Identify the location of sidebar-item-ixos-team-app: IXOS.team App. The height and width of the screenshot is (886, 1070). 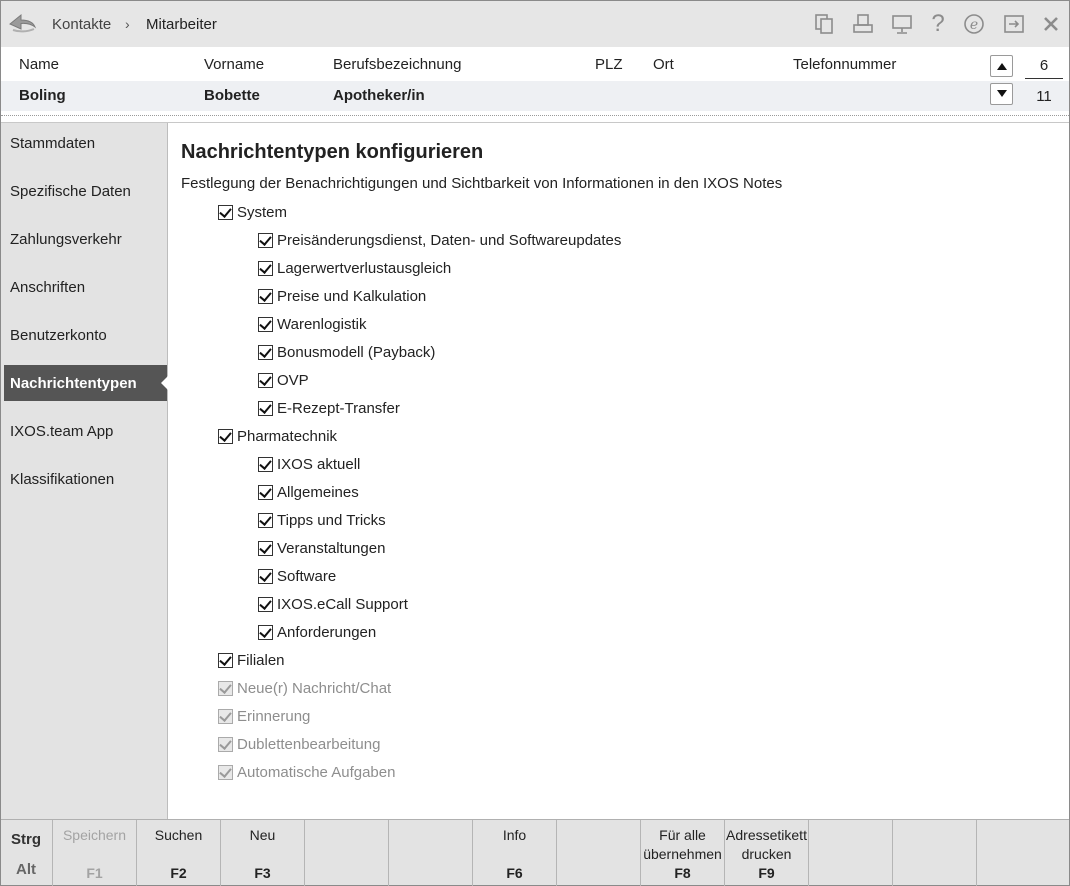
(84, 431).